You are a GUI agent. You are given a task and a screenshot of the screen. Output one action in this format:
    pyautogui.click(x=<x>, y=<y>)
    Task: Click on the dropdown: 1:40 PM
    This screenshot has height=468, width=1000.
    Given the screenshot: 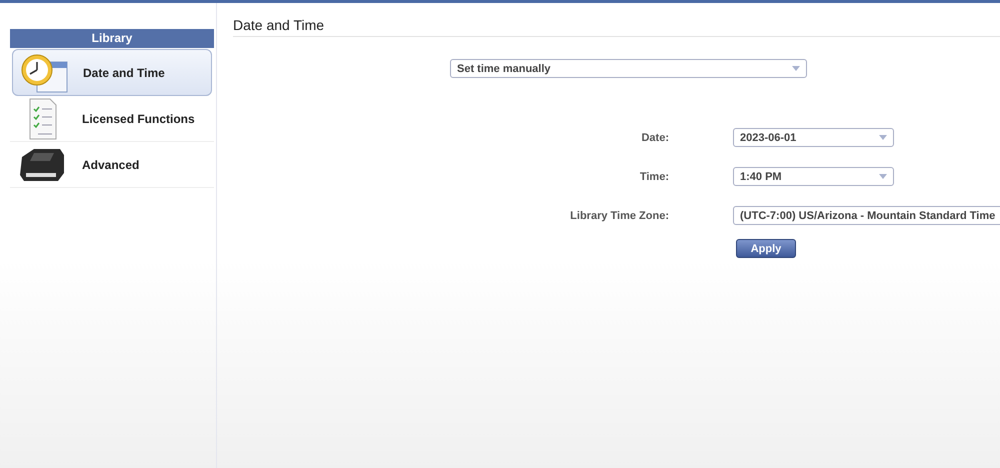 What is the action you would take?
    pyautogui.click(x=813, y=176)
    